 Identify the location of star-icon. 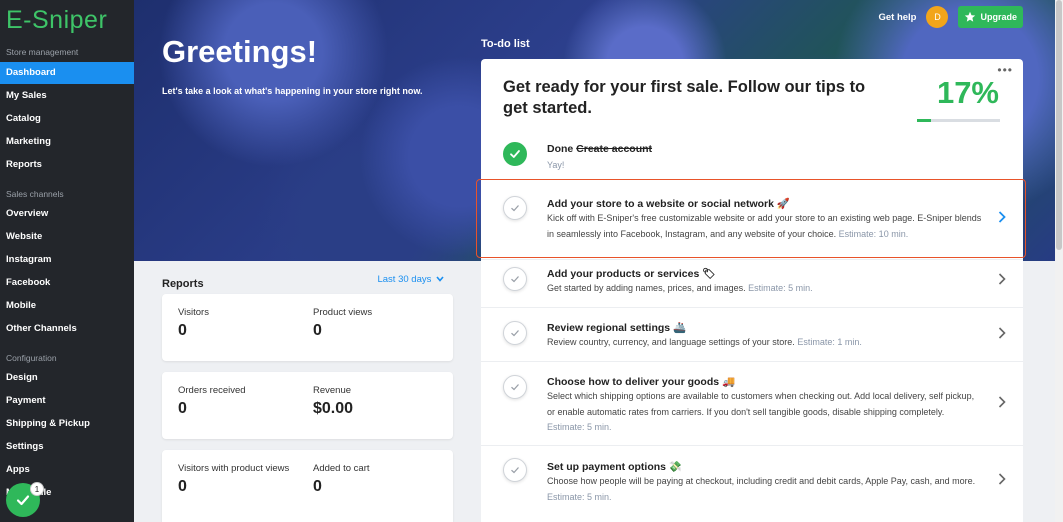
(970, 16).